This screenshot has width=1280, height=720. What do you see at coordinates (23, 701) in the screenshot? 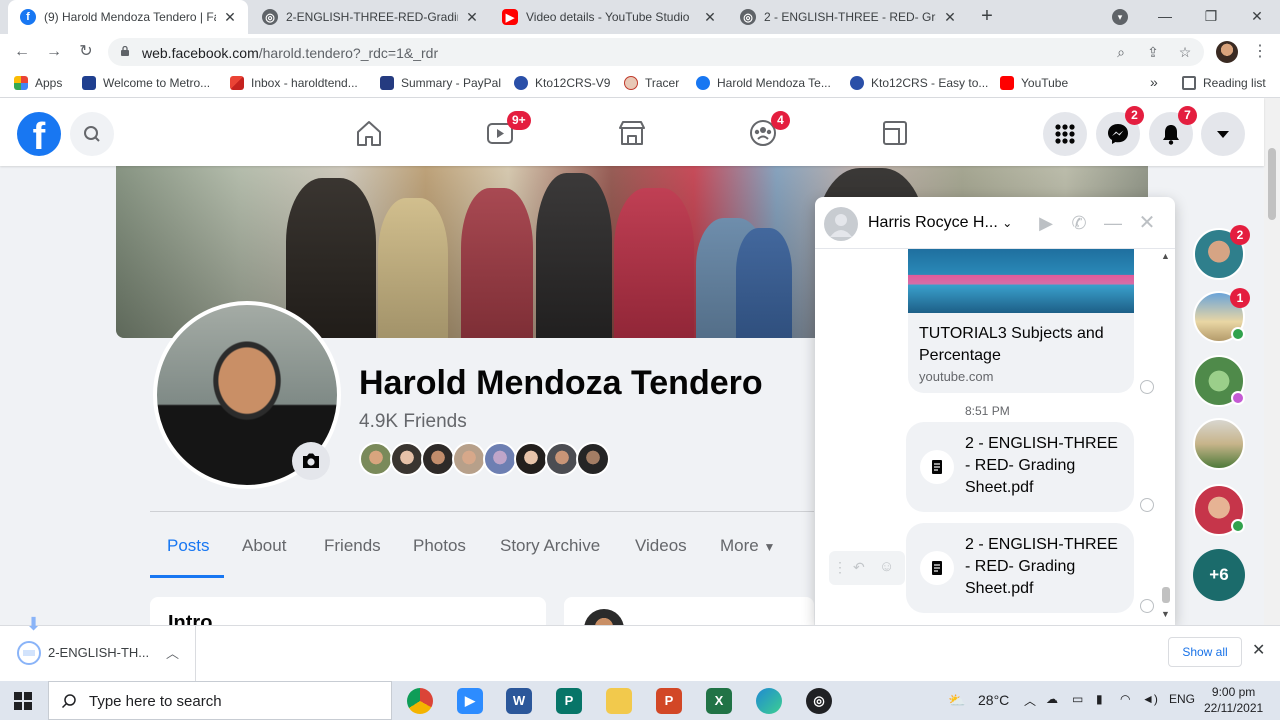
I see `windows-start-icon` at bounding box center [23, 701].